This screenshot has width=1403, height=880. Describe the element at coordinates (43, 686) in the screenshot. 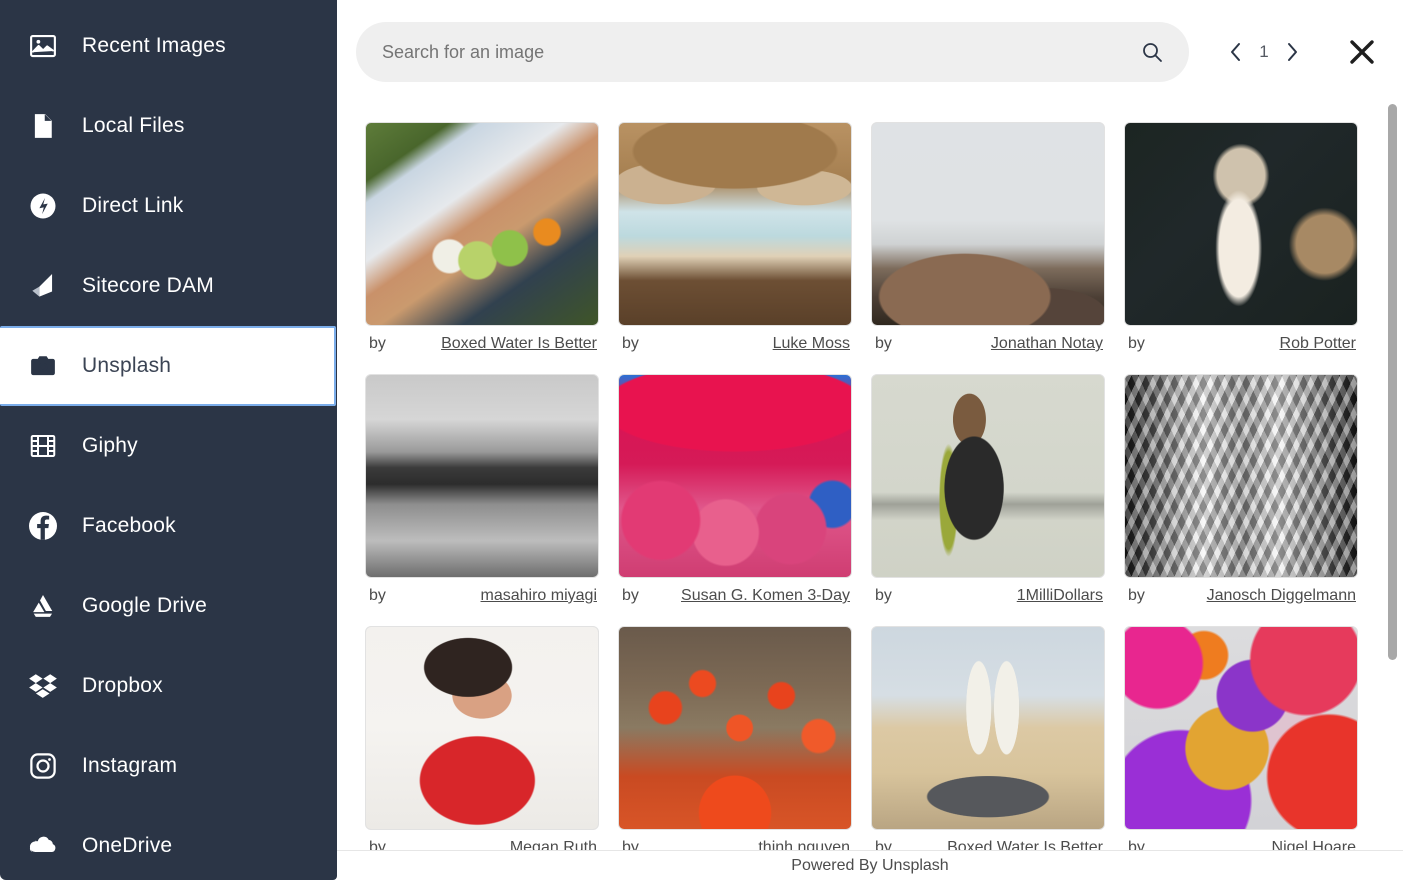

I see `dropbox-icon` at that location.